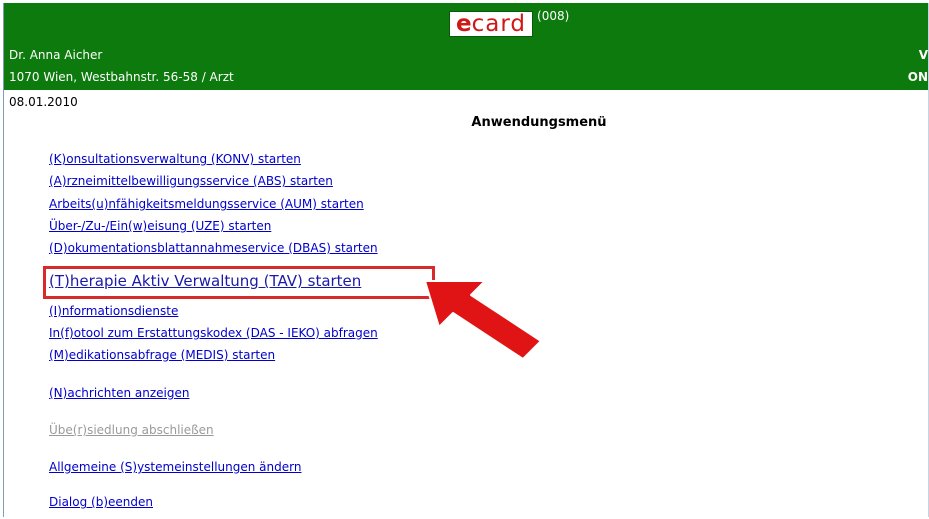 The height and width of the screenshot is (519, 929). What do you see at coordinates (56, 55) in the screenshot?
I see `doctor-name: Dr. Anna Aicher` at bounding box center [56, 55].